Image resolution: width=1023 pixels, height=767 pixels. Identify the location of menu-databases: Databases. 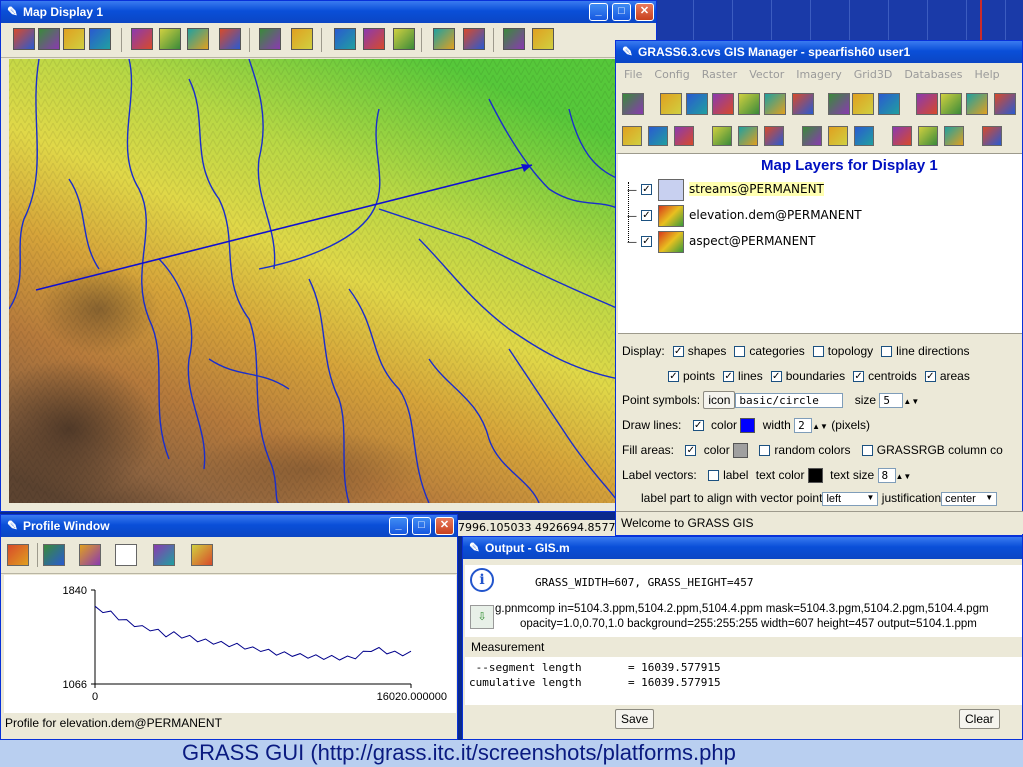
(933, 74).